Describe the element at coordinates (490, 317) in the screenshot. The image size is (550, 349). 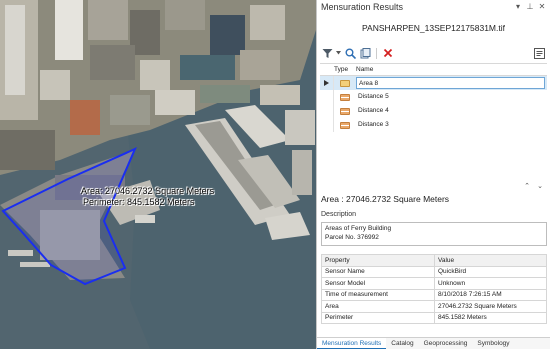
I see `property-value: 845.1582 Meters` at that location.